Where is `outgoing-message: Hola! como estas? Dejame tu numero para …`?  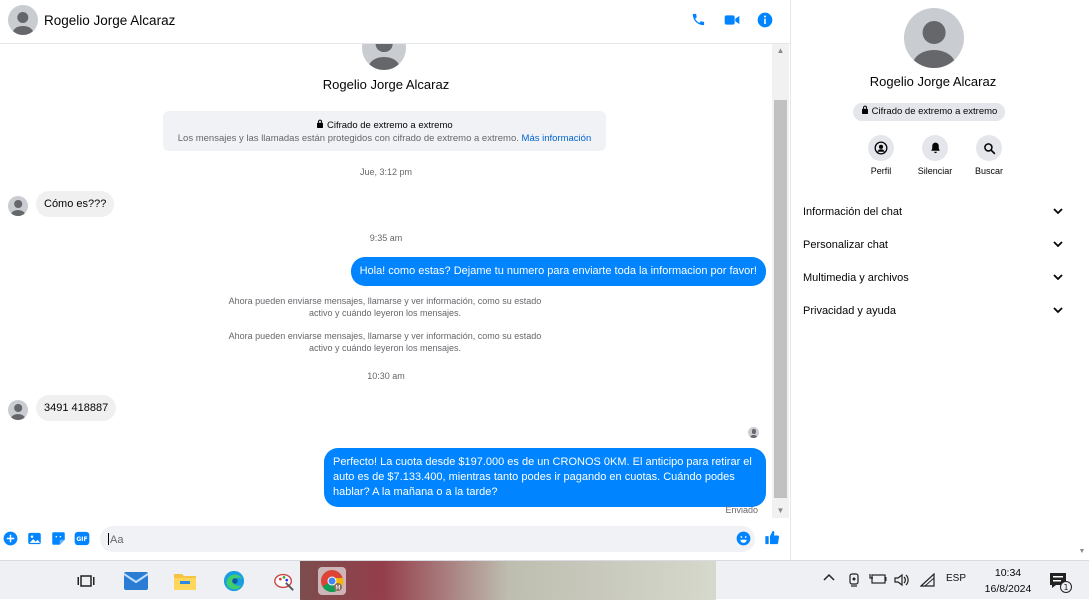
outgoing-message: Hola! como estas? Dejame tu numero para … is located at coordinates (558, 271).